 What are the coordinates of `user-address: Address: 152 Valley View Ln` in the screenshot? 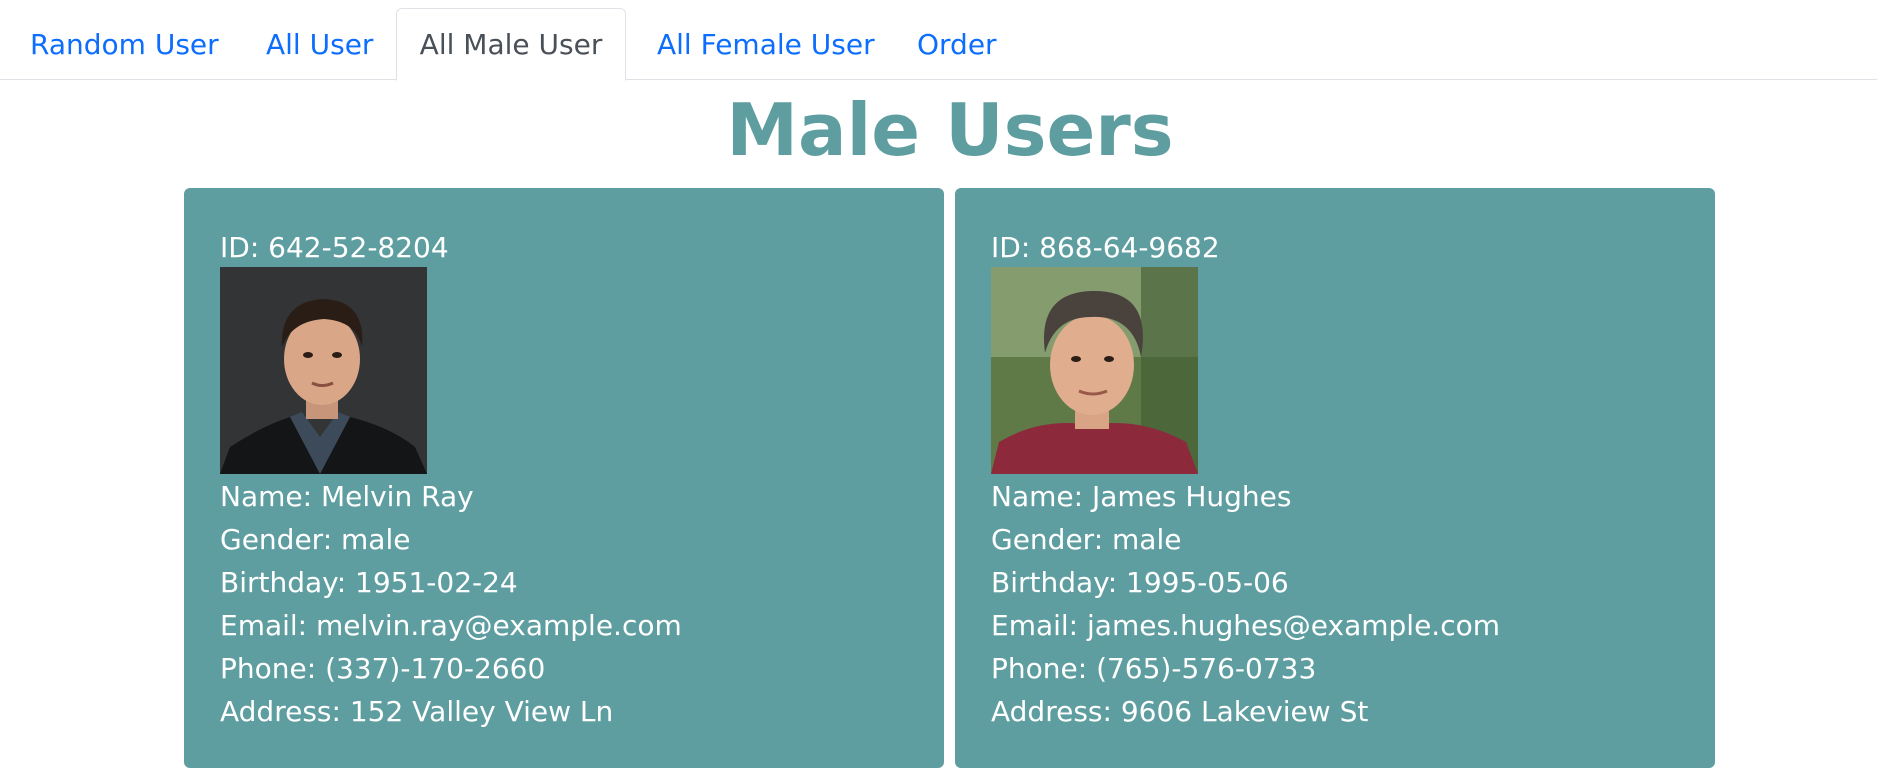 It's located at (417, 711).